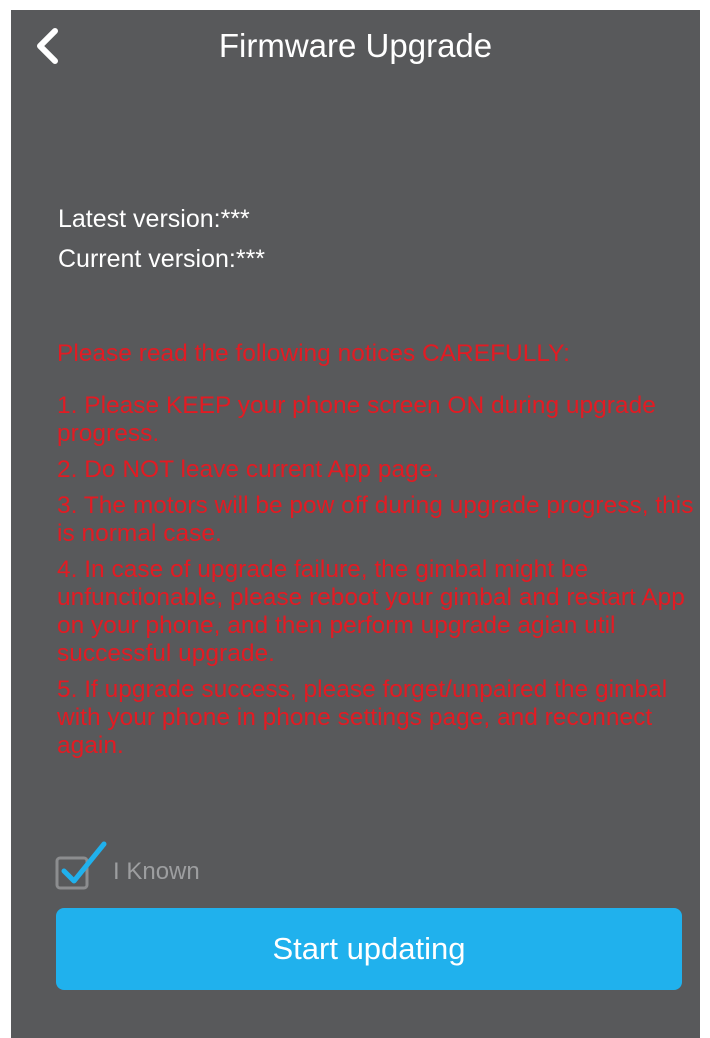 This screenshot has width=710, height=1038. Describe the element at coordinates (161, 239) in the screenshot. I see `version-info: Latest version:*** Current version:***` at that location.